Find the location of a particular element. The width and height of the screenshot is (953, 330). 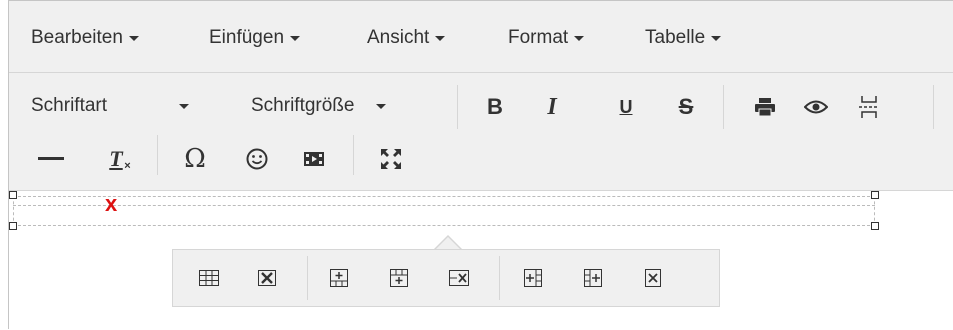

insert-row-before-icon is located at coordinates (339, 278).